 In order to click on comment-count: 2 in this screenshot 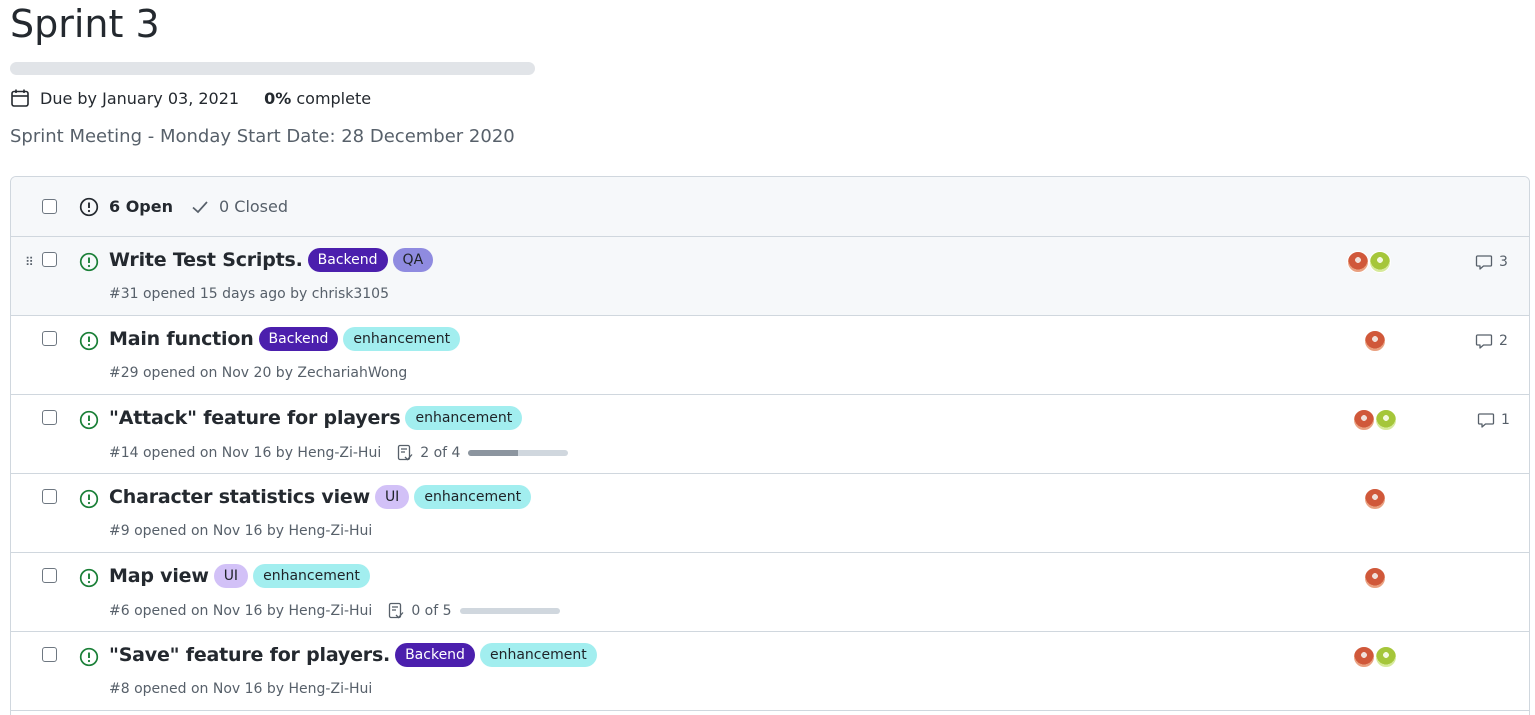, I will do `click(1503, 341)`.